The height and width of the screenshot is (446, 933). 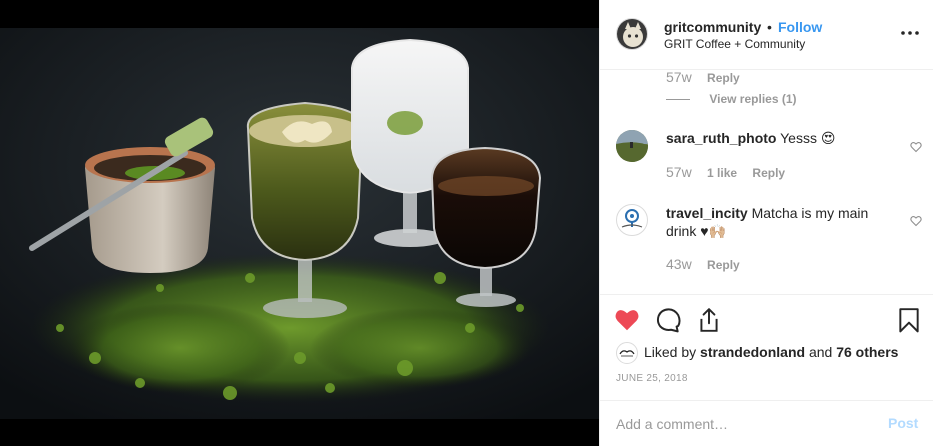 I want to click on liked-by-user: strandedonland, so click(x=752, y=352).